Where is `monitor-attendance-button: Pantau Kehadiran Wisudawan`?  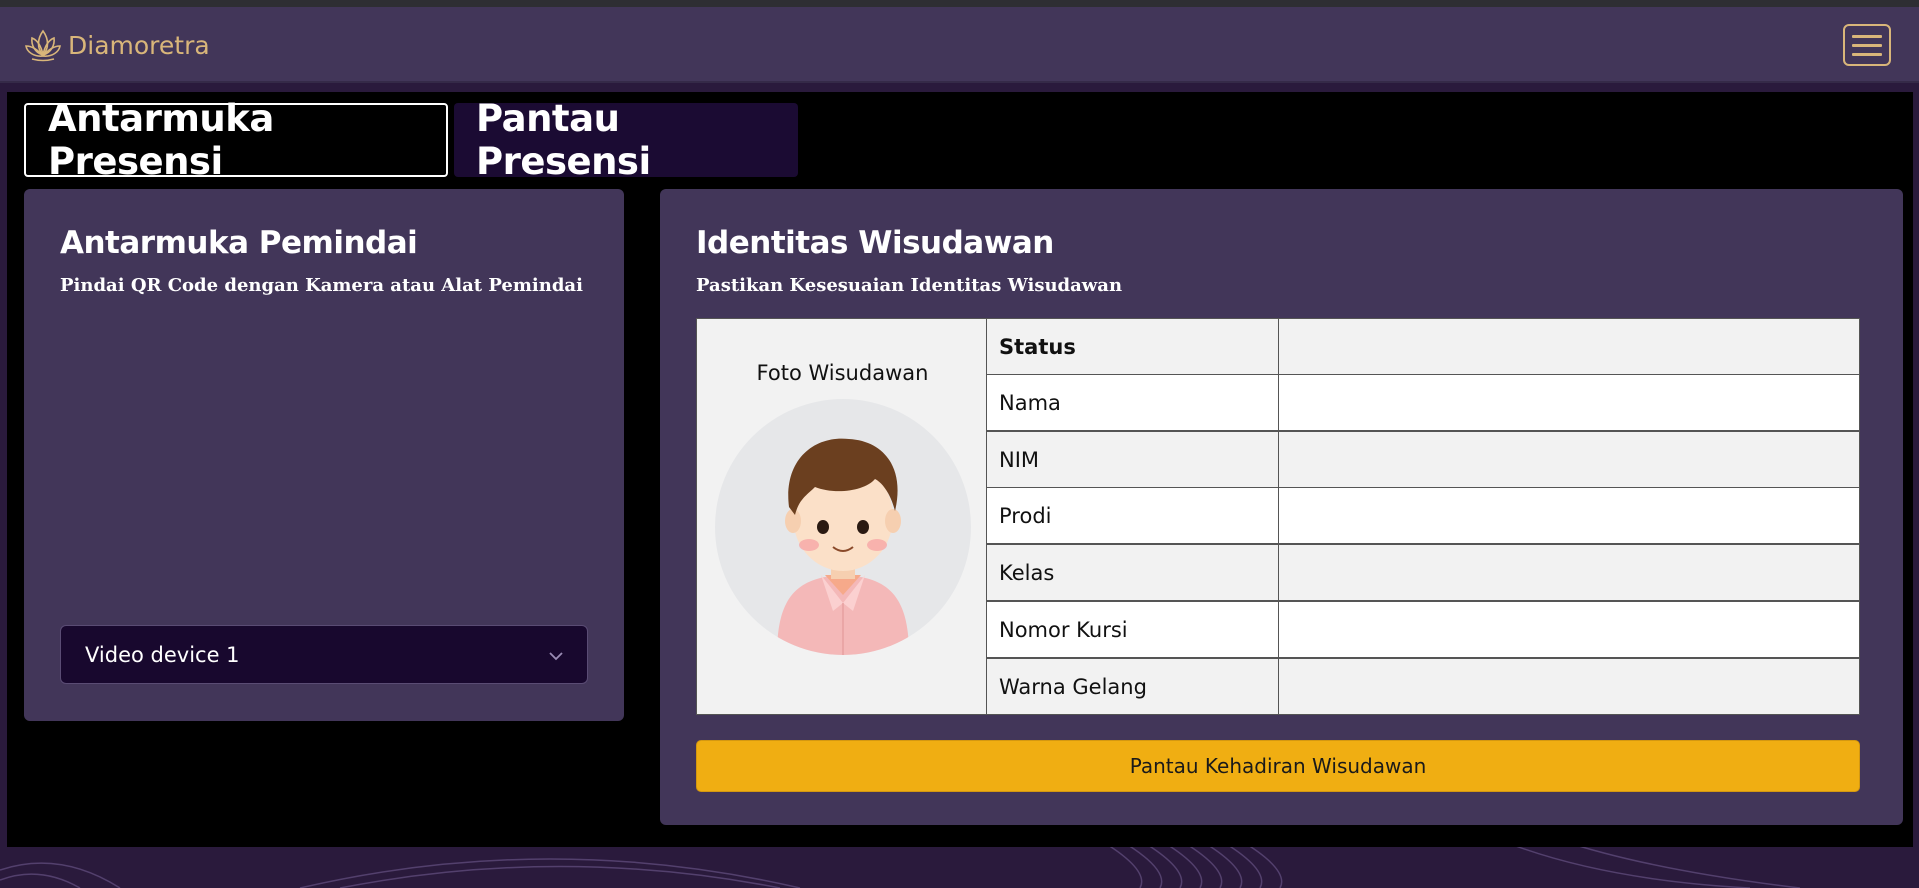
monitor-attendance-button: Pantau Kehadiran Wisudawan is located at coordinates (1278, 766).